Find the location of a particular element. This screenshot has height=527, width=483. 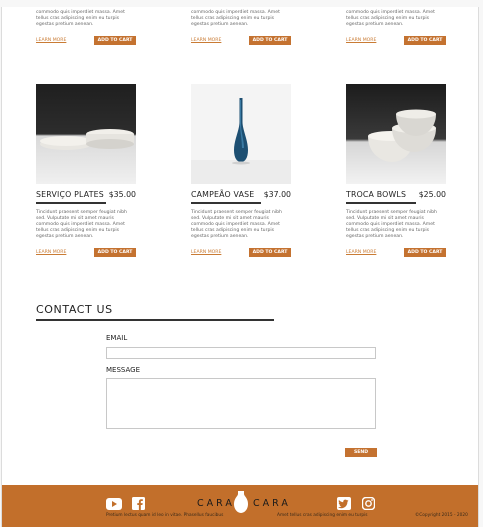

copyright-text: ©Copyright 2015 - 2020 is located at coordinates (441, 515).